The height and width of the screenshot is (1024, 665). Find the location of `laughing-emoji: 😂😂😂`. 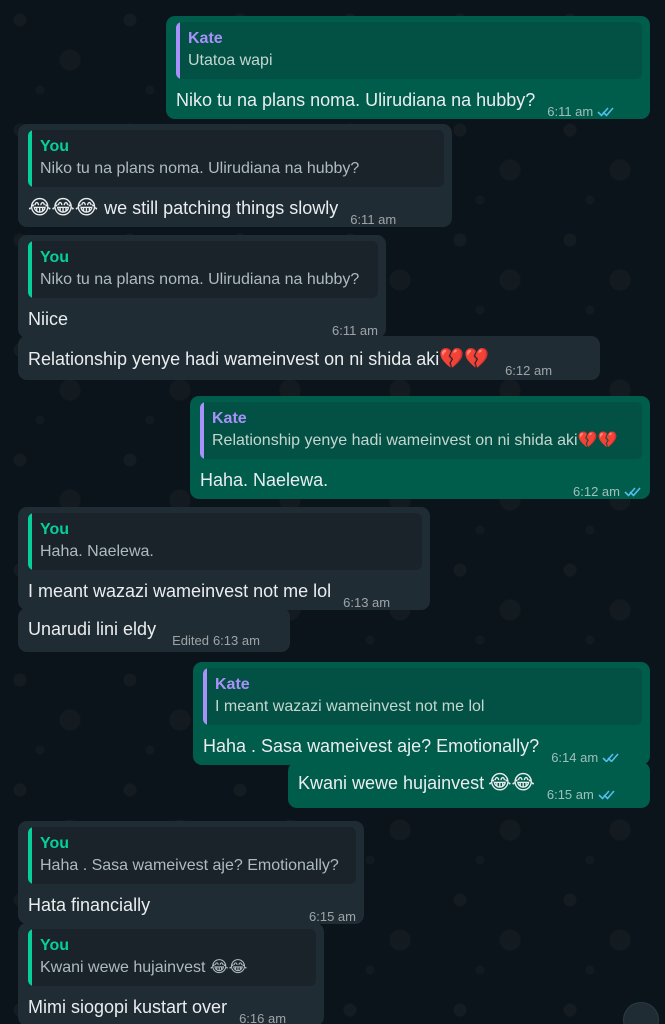

laughing-emoji: 😂😂😂 is located at coordinates (63, 208).